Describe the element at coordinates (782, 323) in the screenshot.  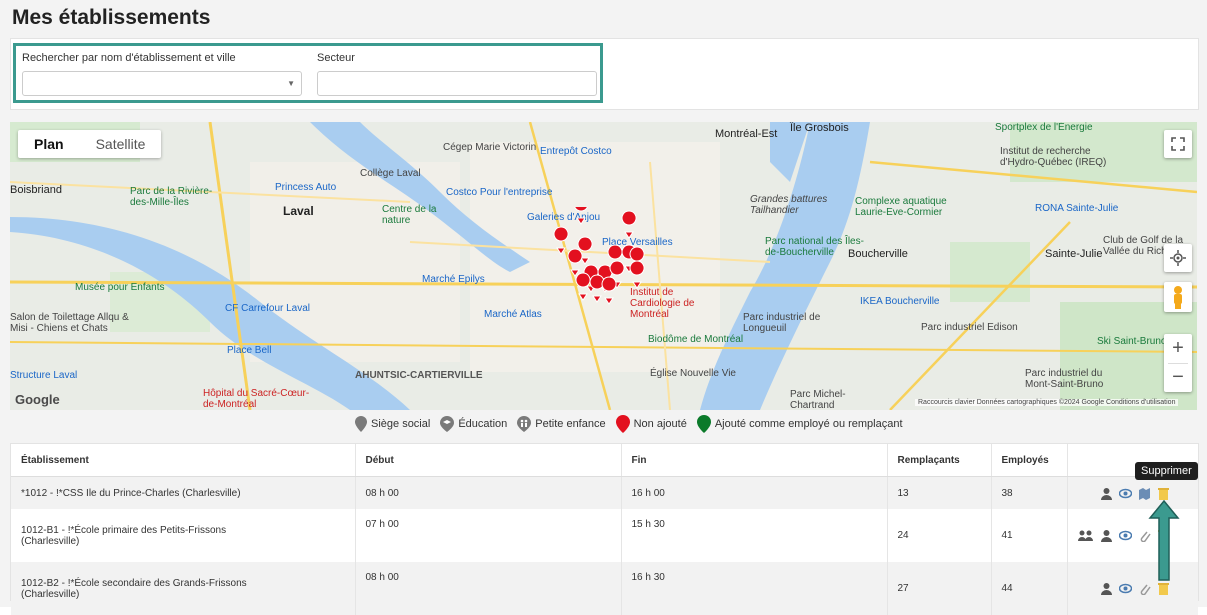
I see `map-label: Parc industriel de Longueuil` at that location.